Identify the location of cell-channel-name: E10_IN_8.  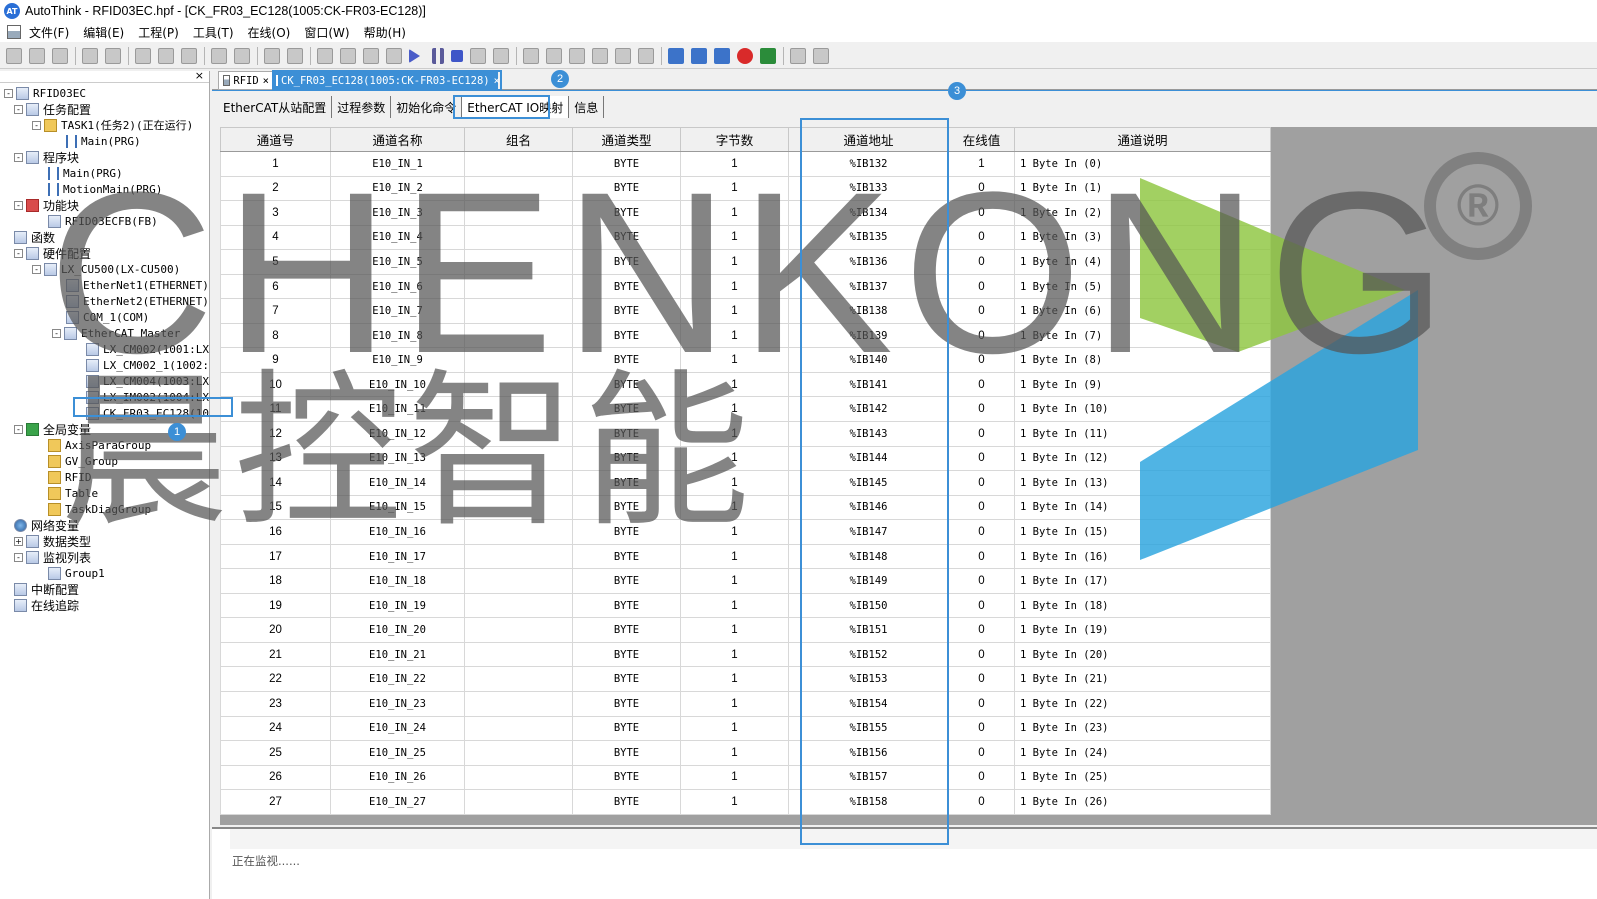
(397, 335).